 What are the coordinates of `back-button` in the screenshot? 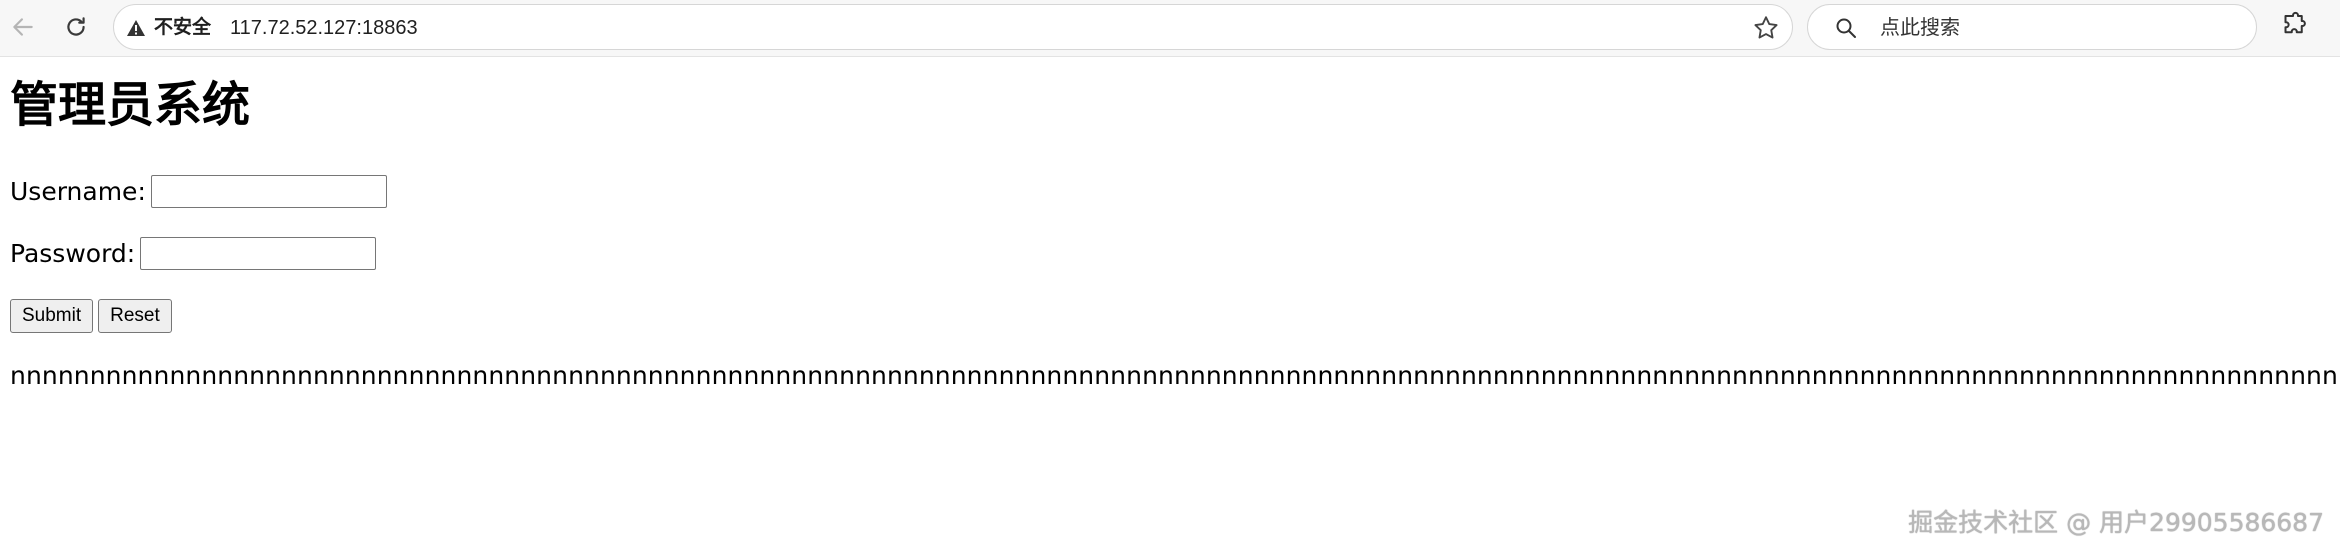 It's located at (23, 27).